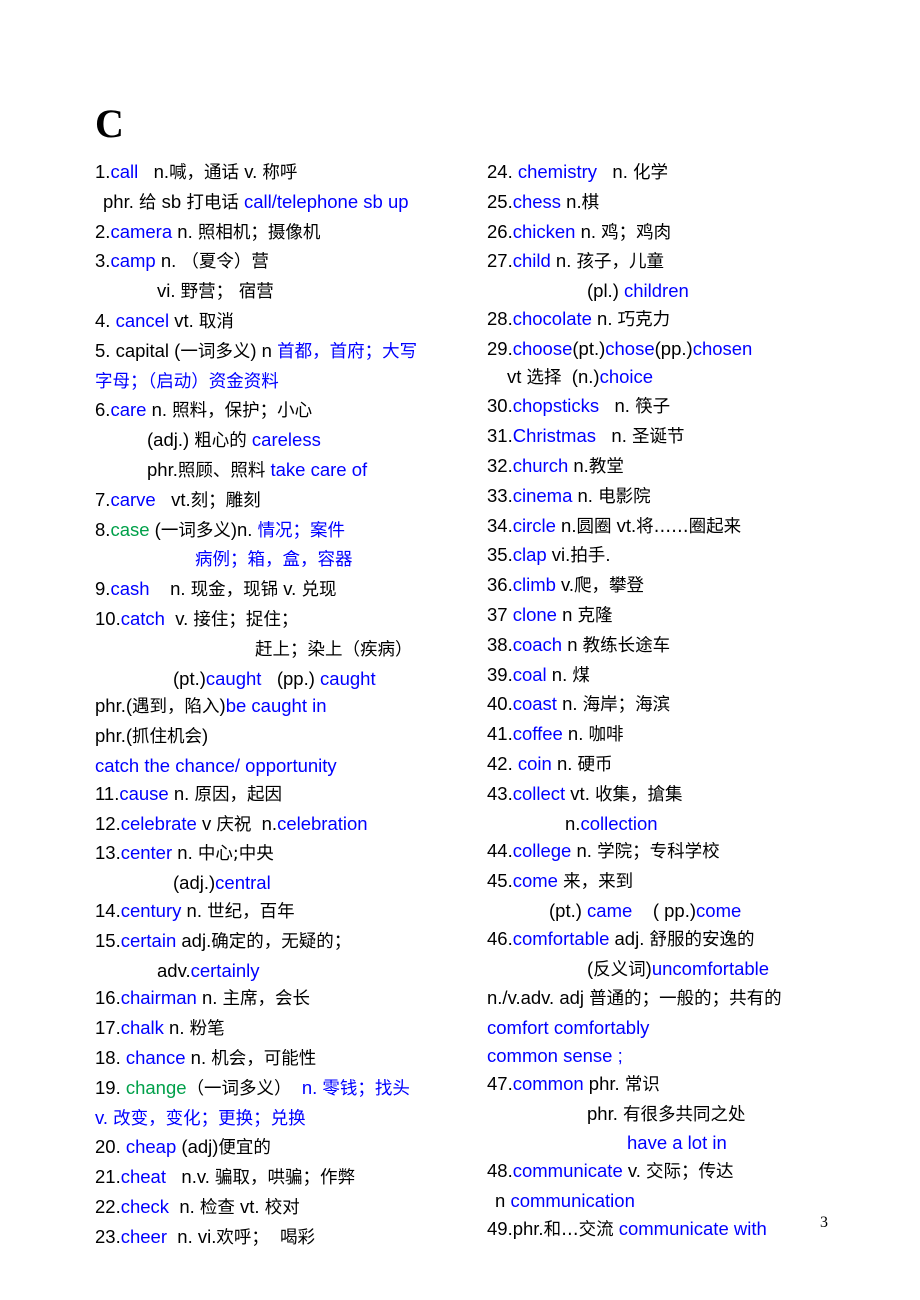 This screenshot has height=1300, width=920. Describe the element at coordinates (503, 1200) in the screenshot. I see `entry-text: n` at that location.